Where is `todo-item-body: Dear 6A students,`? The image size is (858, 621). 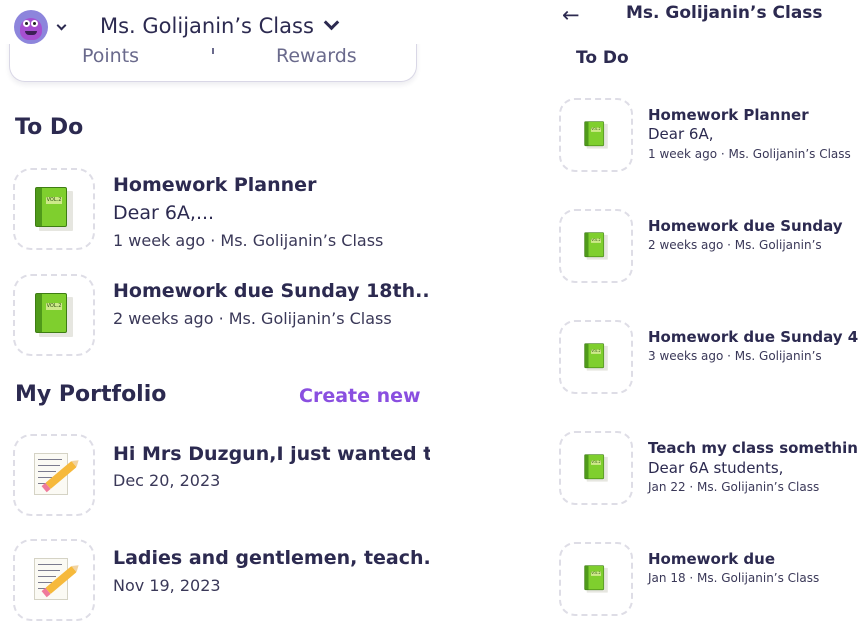 todo-item-body: Dear 6A students, is located at coordinates (716, 468).